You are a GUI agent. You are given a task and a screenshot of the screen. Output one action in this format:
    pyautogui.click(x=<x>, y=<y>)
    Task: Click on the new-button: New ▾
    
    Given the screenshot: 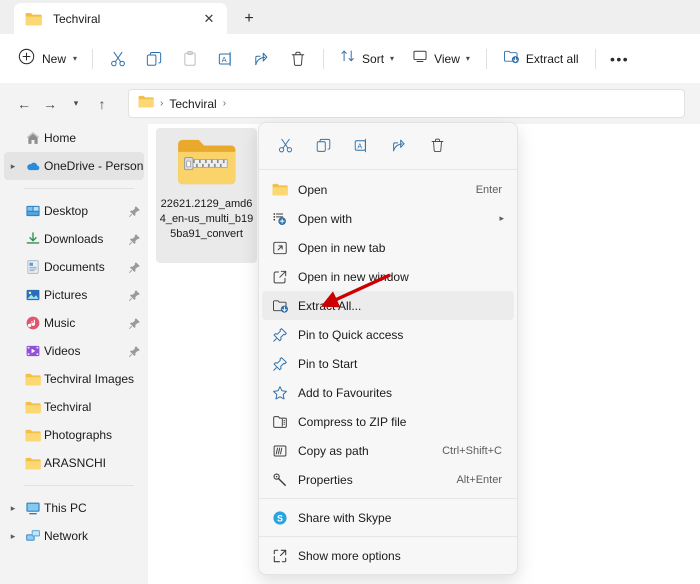 What is the action you would take?
    pyautogui.click(x=48, y=59)
    